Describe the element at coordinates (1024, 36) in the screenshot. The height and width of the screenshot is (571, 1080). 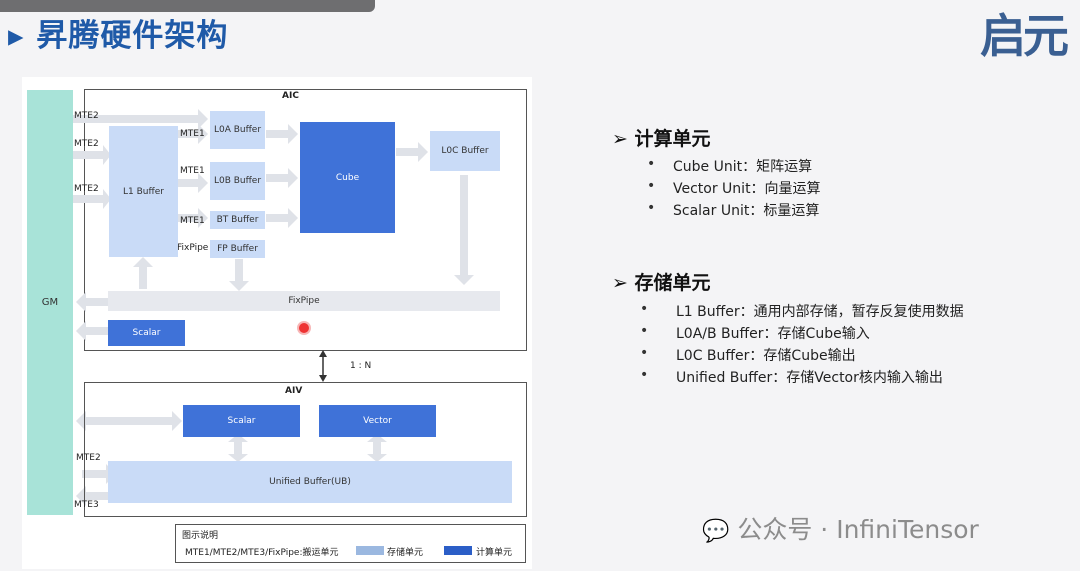
I see `brand-logo: 启元` at that location.